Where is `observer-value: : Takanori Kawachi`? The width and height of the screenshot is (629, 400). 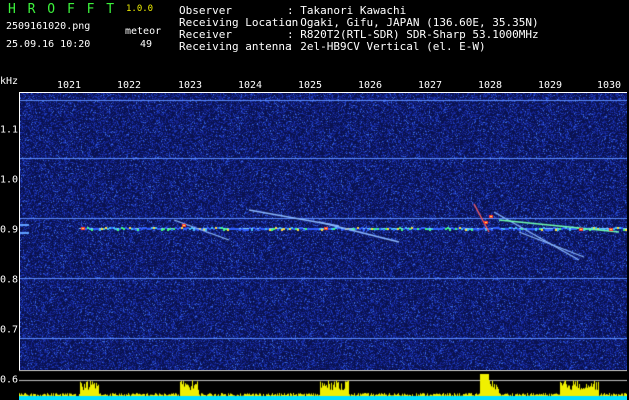 observer-value: : Takanori Kawachi is located at coordinates (347, 10).